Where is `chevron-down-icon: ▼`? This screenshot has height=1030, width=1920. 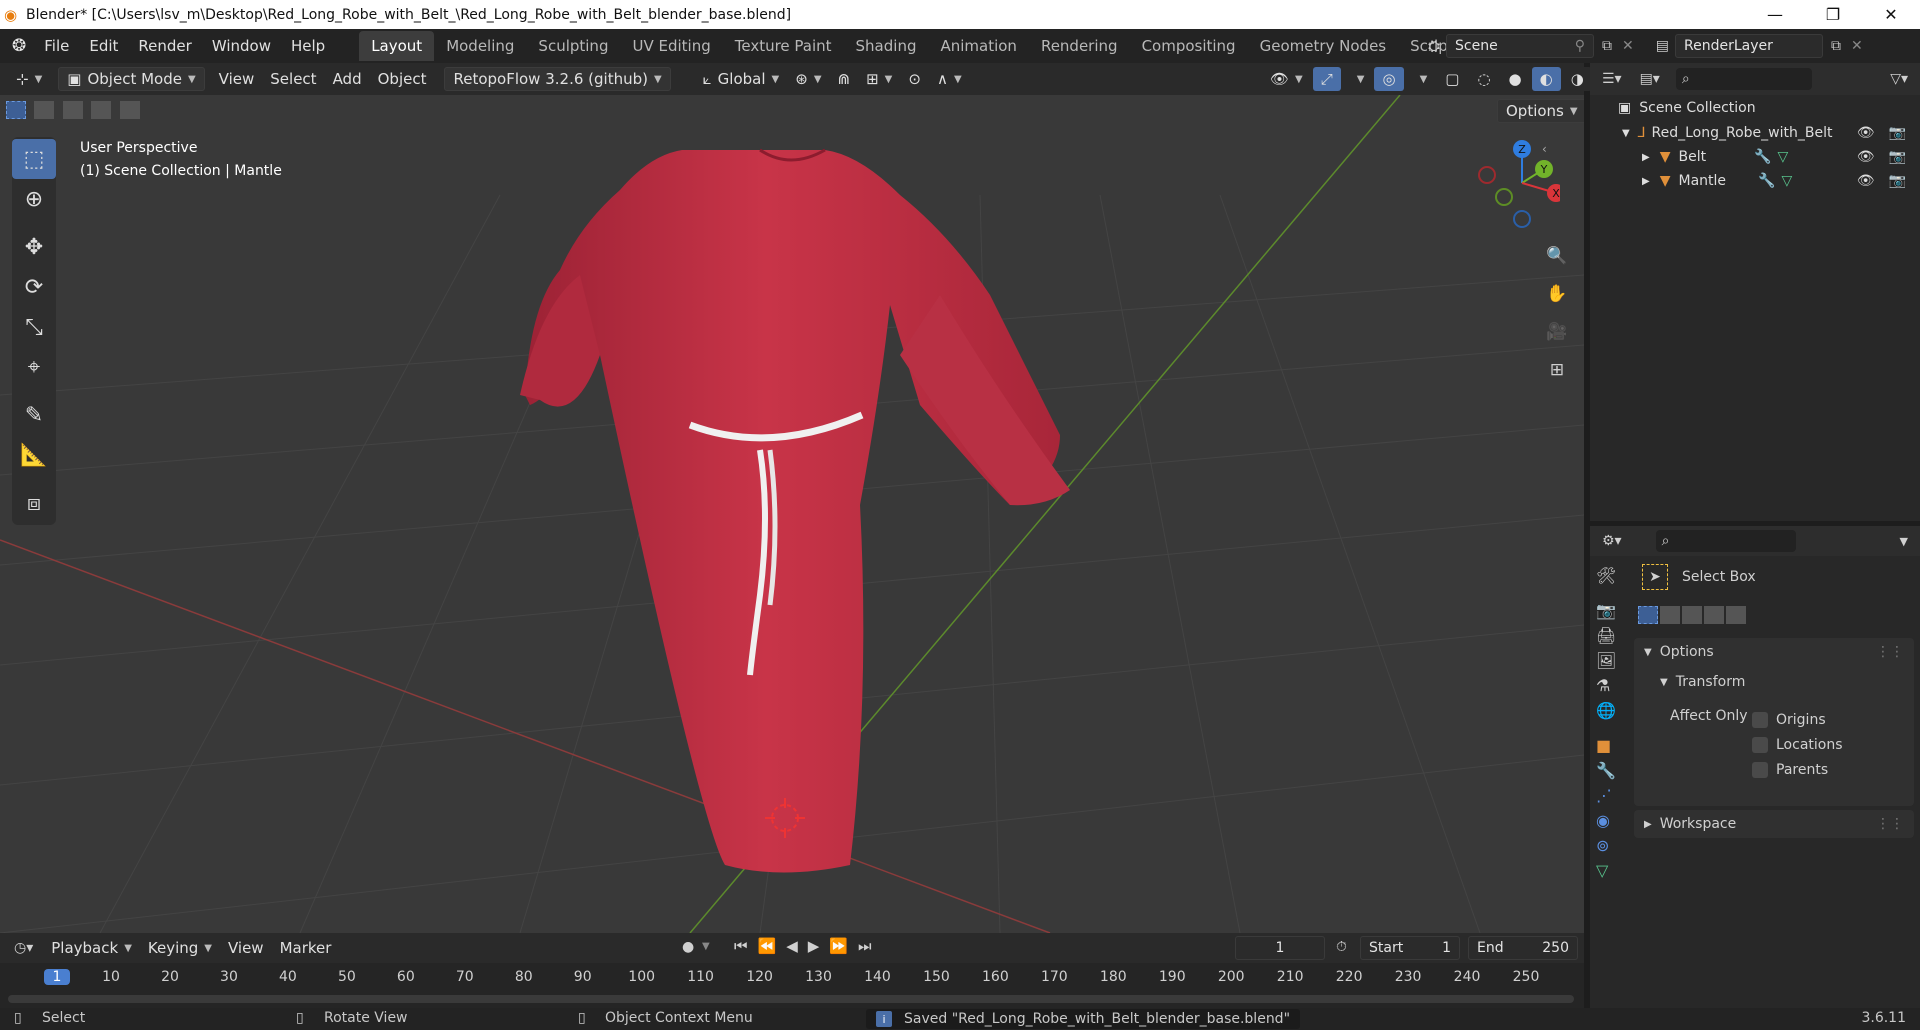 chevron-down-icon: ▼ is located at coordinates (1904, 541).